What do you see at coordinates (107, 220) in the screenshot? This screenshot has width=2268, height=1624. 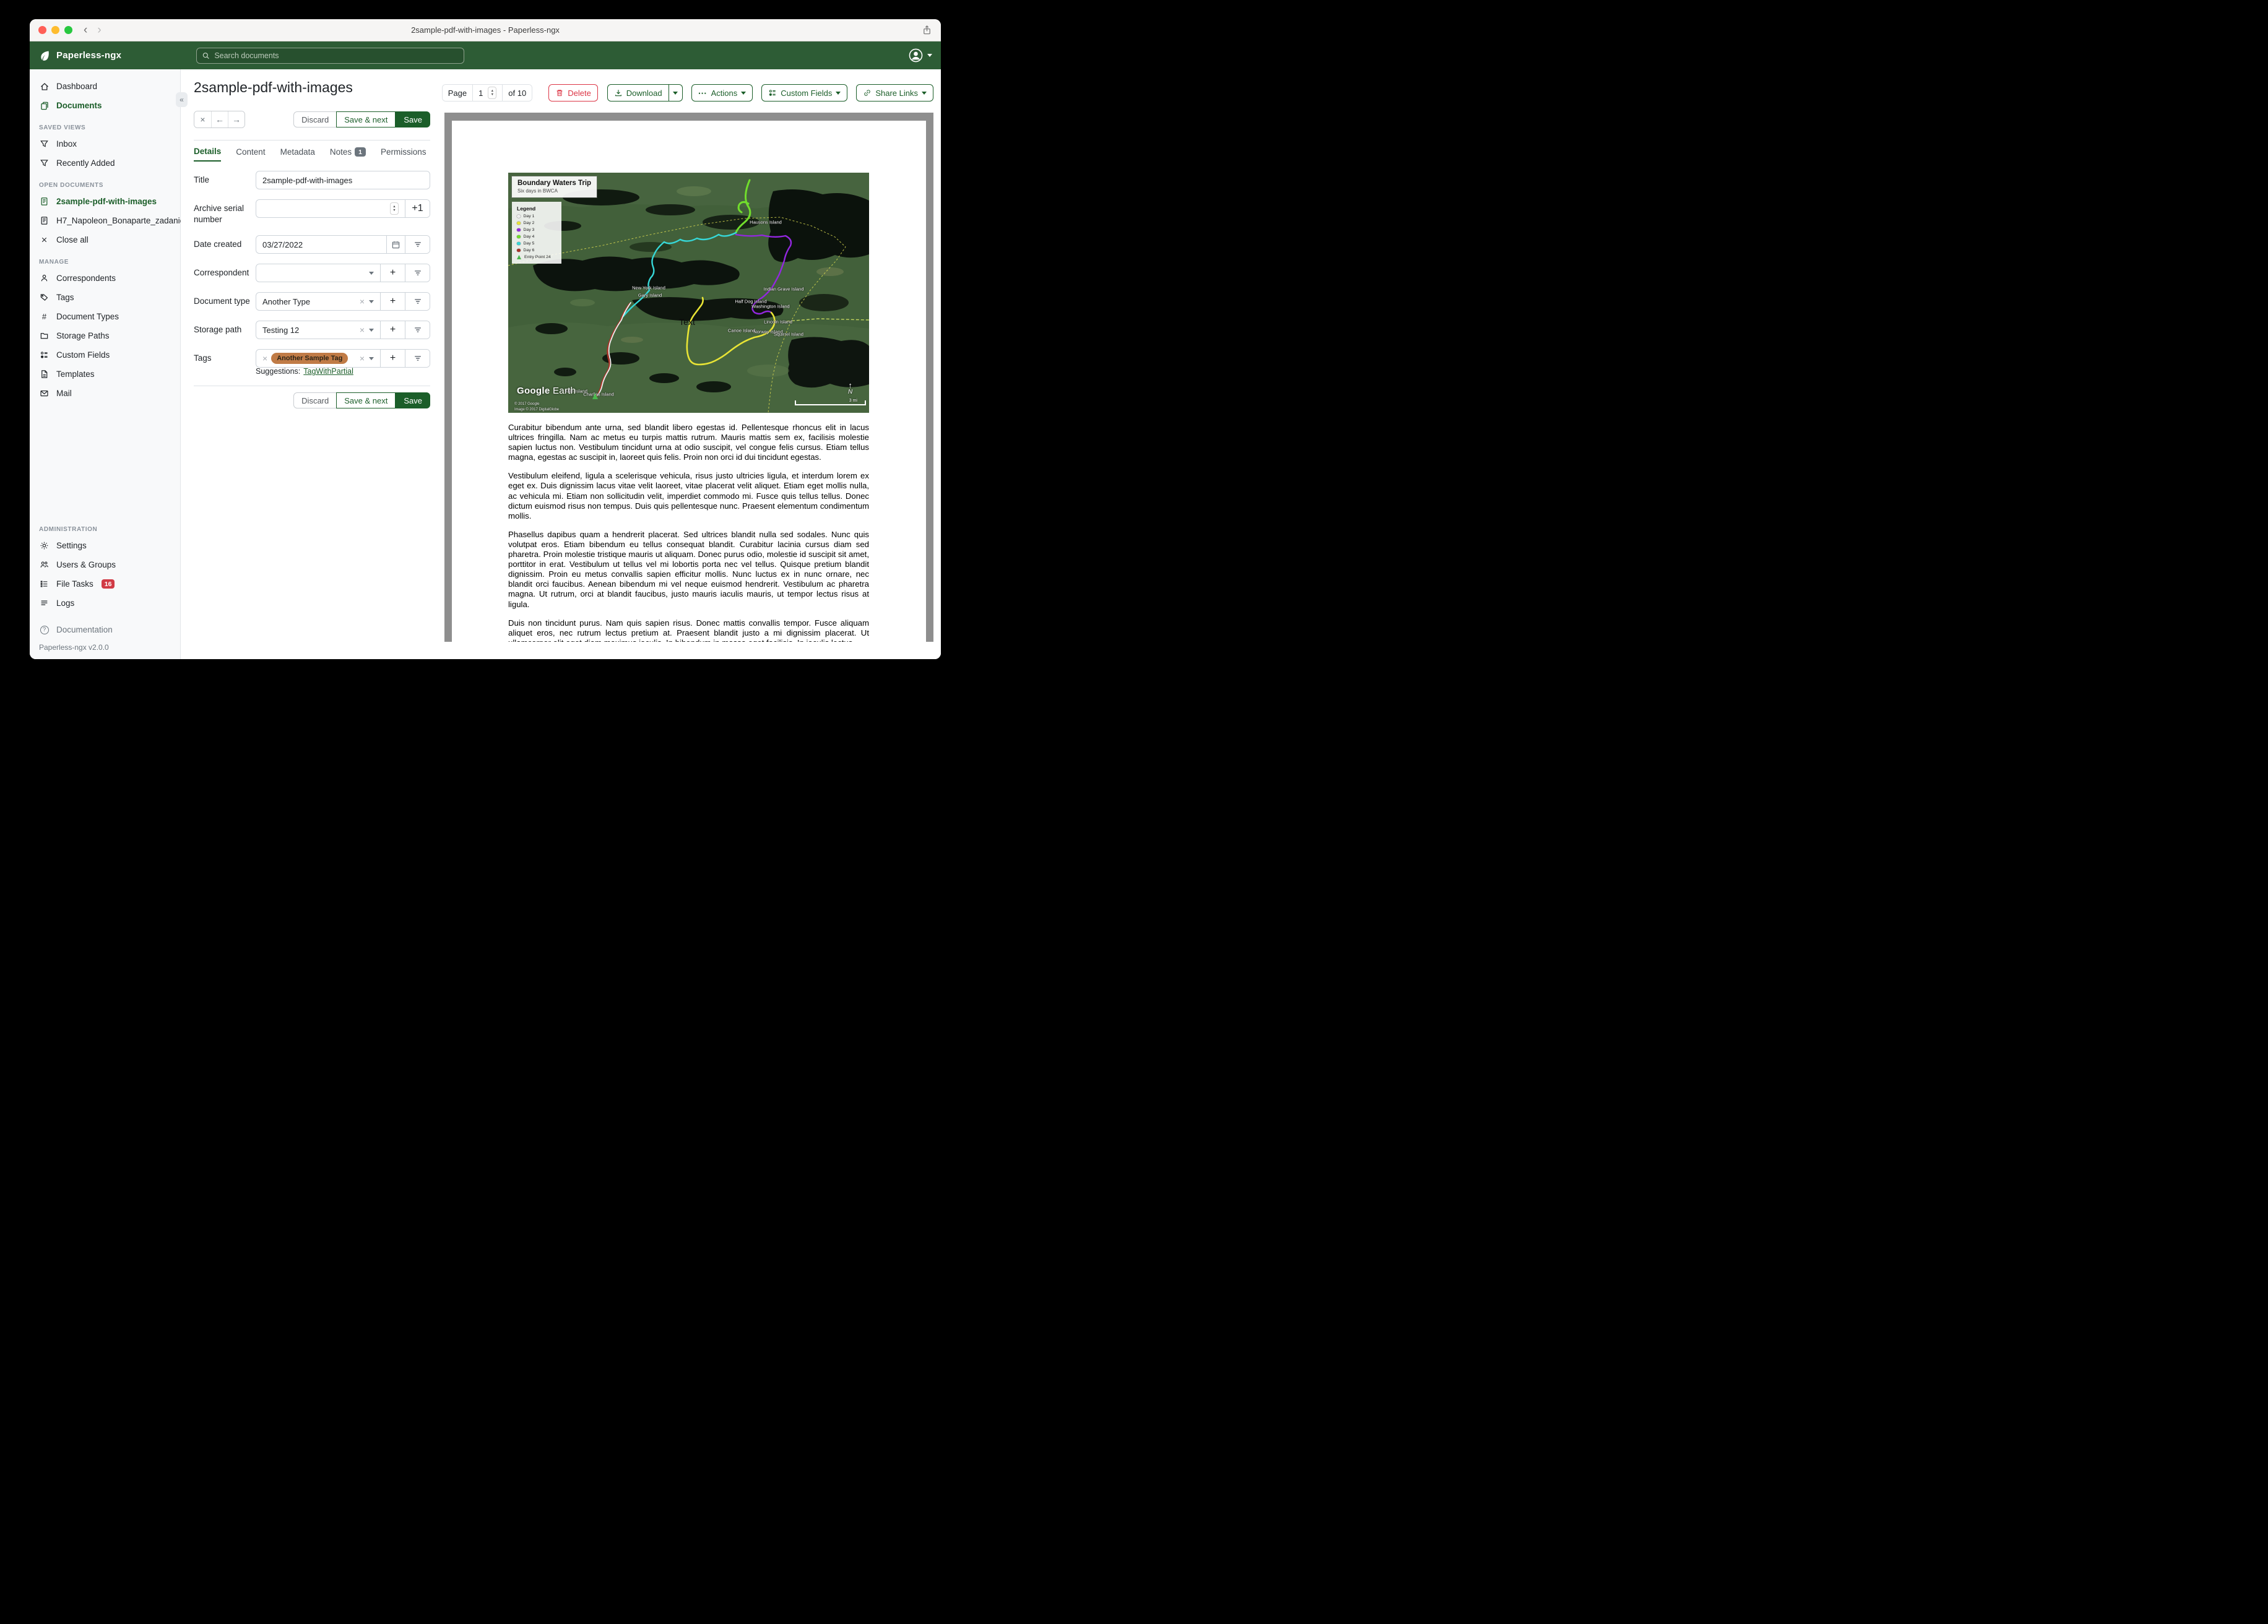 I see `open-doc-2: H7_Napoleon_Bonaparte_zadanie` at bounding box center [107, 220].